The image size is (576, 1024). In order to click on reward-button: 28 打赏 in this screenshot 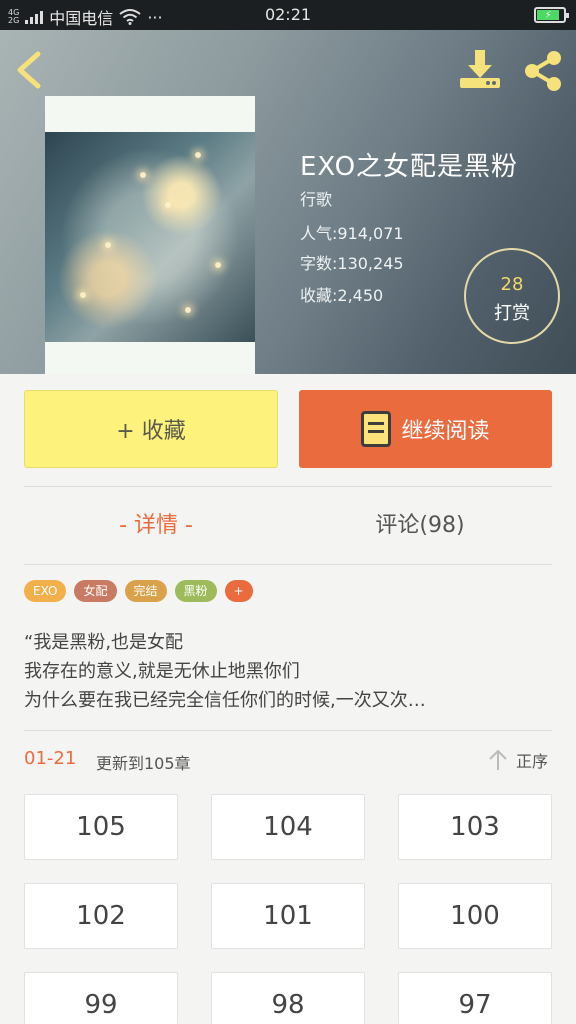, I will do `click(512, 296)`.